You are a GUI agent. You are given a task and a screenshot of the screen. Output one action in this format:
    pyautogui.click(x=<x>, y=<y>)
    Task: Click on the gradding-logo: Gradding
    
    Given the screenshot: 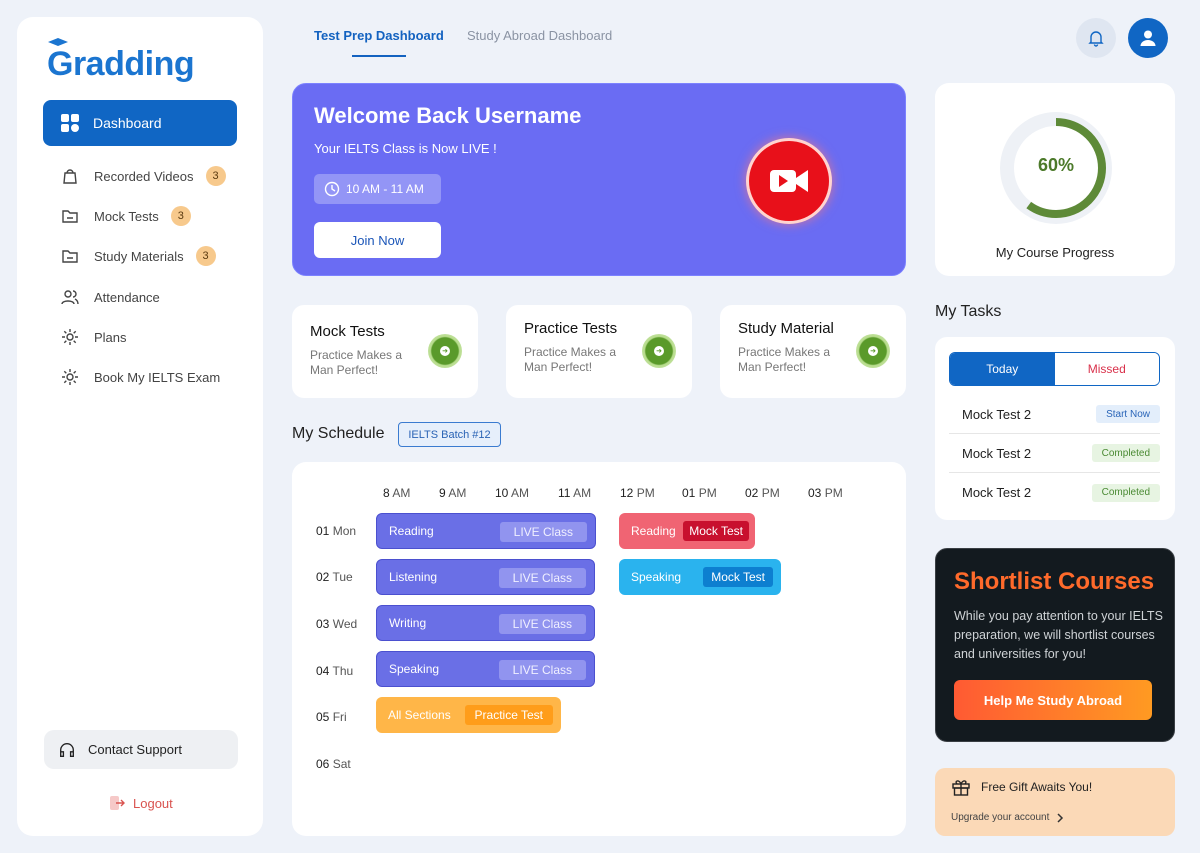 What is the action you would take?
    pyautogui.click(x=121, y=61)
    